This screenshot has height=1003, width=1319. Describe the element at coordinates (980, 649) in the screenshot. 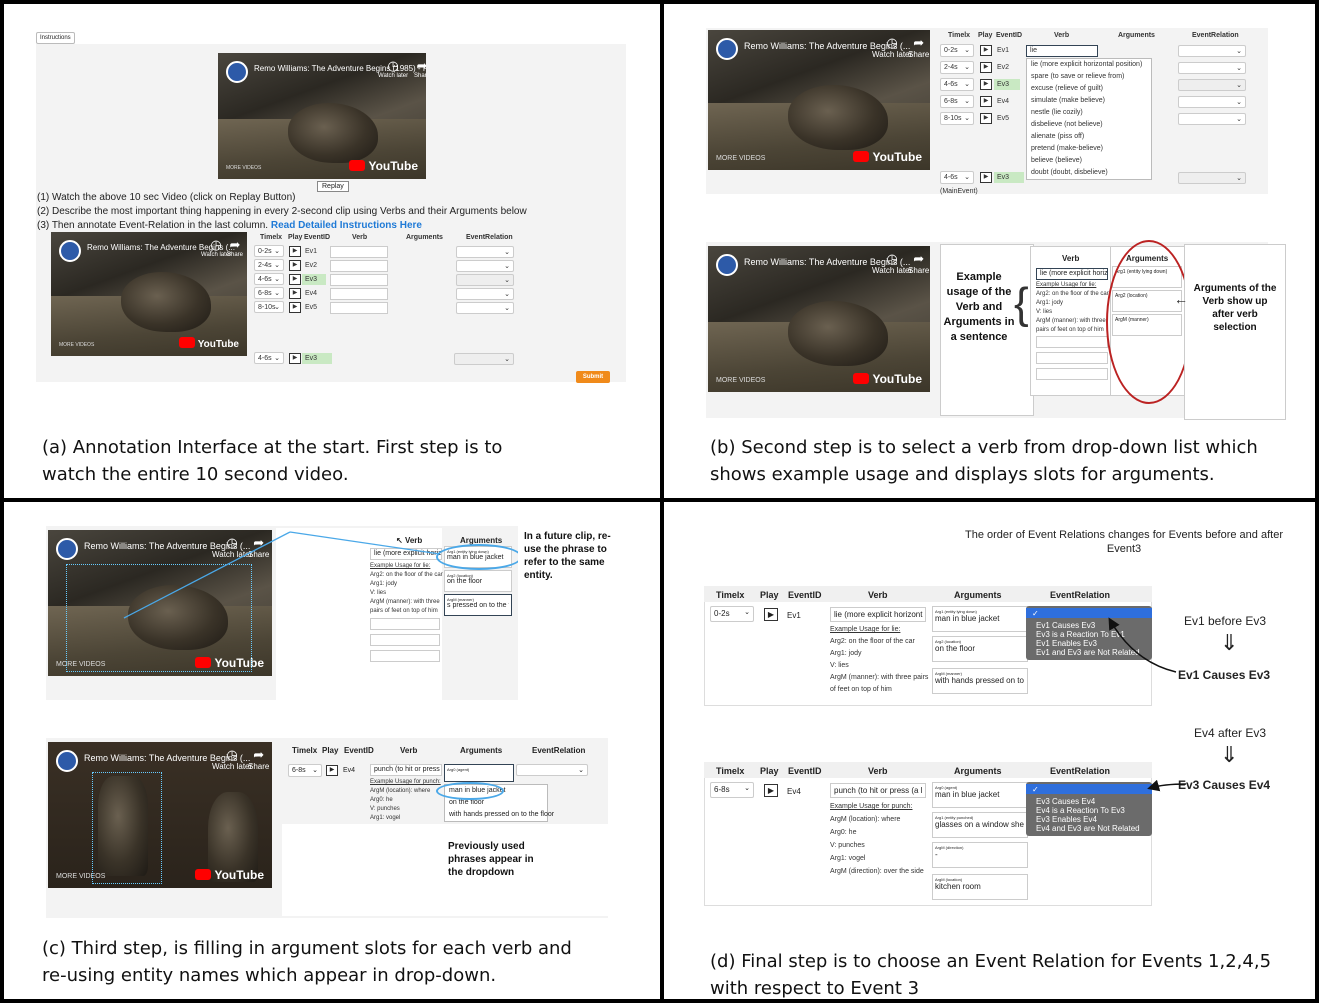

I see `arg-slot: Arg2 (location) on the floor` at that location.